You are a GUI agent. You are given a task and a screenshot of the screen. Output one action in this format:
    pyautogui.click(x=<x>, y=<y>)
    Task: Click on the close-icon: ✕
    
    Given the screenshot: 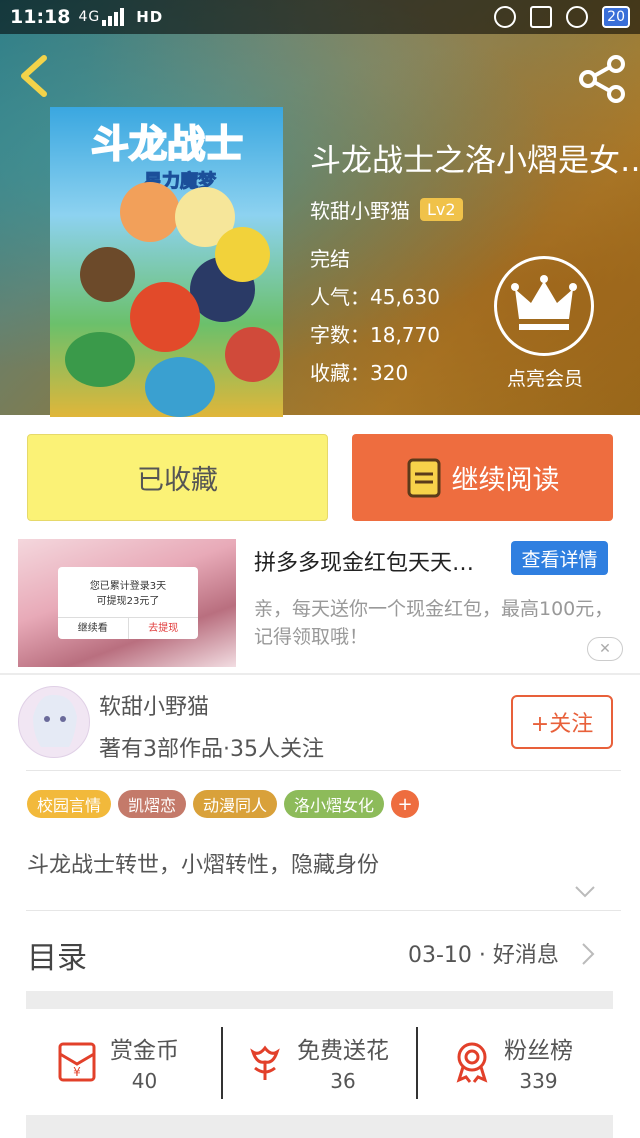 What is the action you would take?
    pyautogui.click(x=605, y=649)
    